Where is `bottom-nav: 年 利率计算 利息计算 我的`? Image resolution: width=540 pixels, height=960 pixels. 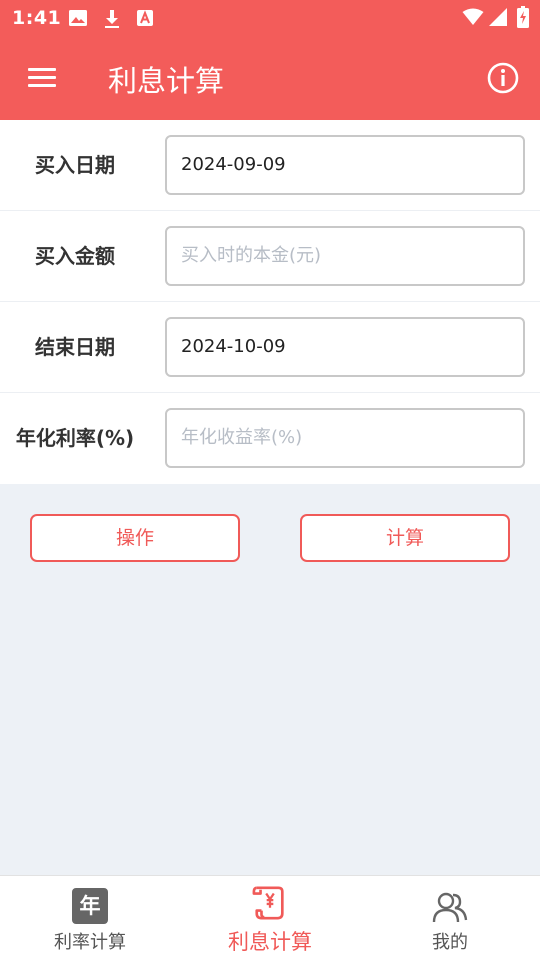
bottom-nav: 年 利率计算 利息计算 我的 is located at coordinates (270, 917).